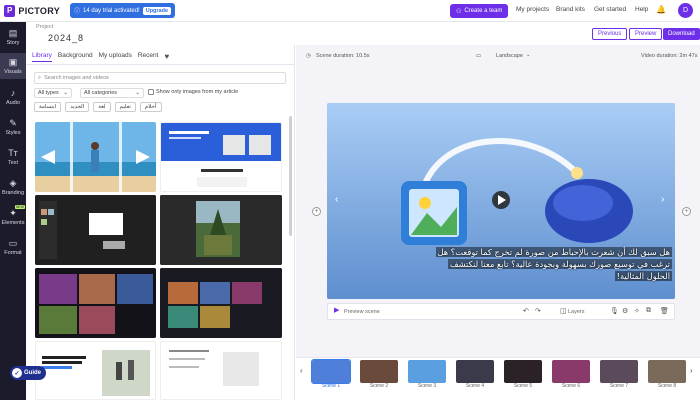 The image size is (700, 400). Describe the element at coordinates (13, 127) in the screenshot. I see `sidebar-item-styles: ✎ Styles` at that location.